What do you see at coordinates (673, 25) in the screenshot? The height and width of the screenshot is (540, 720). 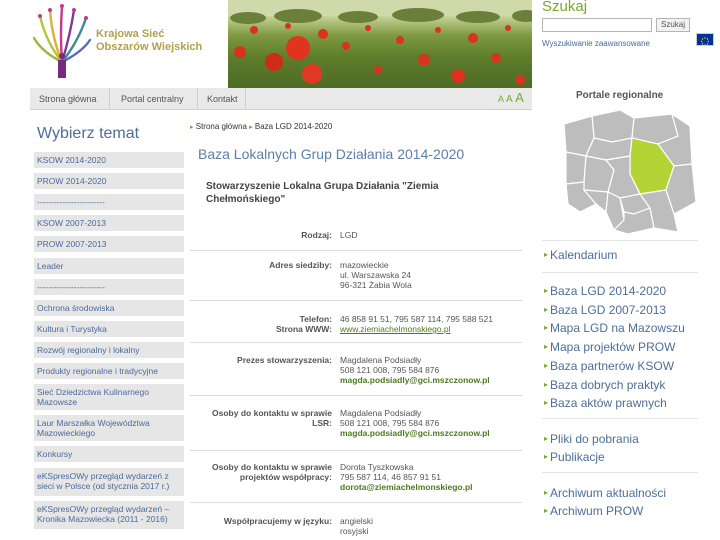 I see `search-button: Szukaj` at bounding box center [673, 25].